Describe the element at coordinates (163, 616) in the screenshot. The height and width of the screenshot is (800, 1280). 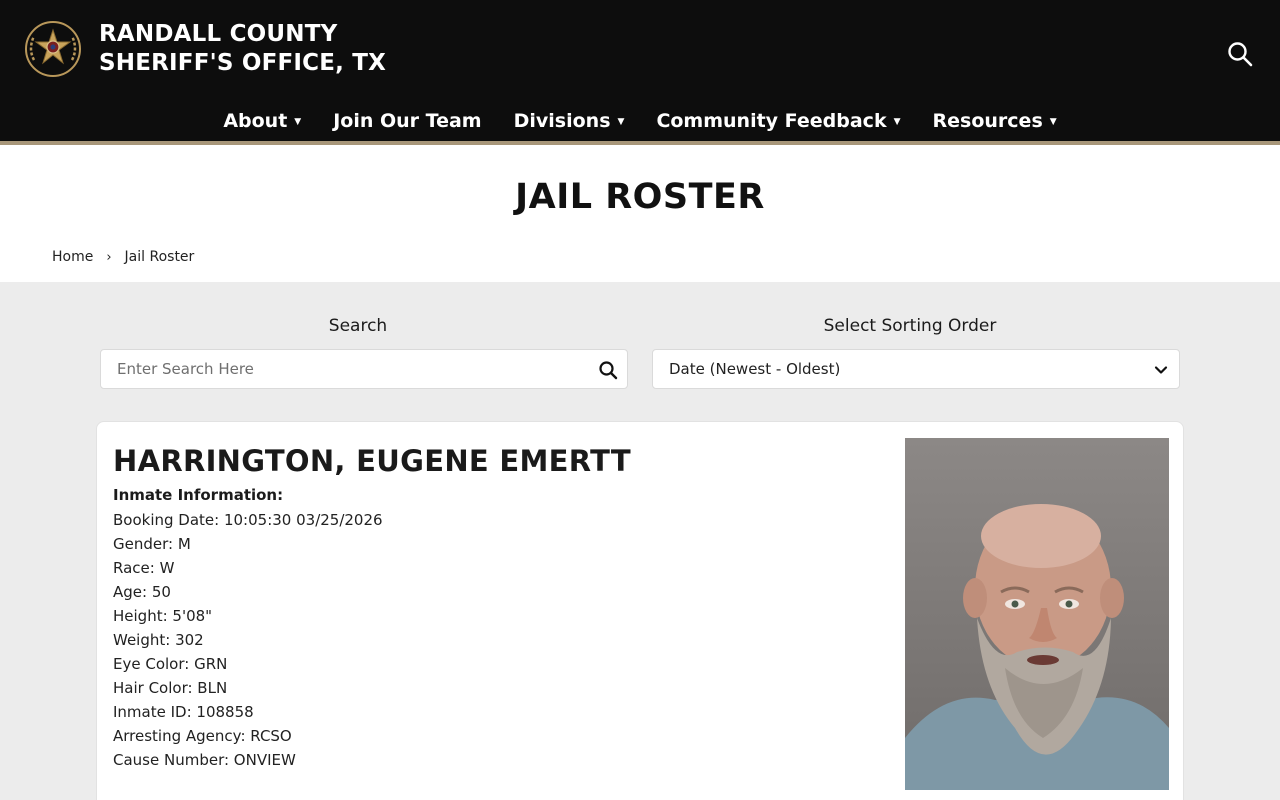
I see `height: Height: 5'08"` at that location.